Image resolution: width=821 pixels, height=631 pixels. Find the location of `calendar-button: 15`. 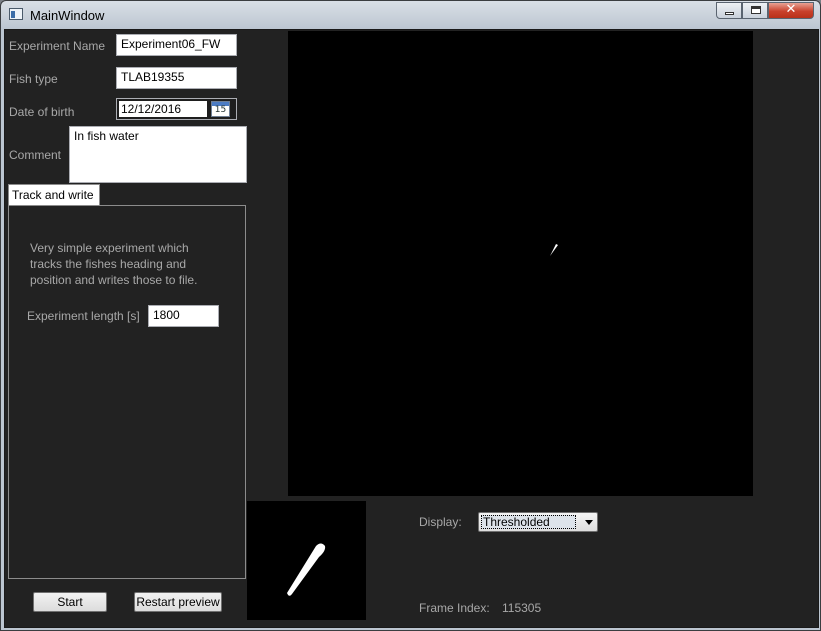

calendar-button: 15 is located at coordinates (220, 109).